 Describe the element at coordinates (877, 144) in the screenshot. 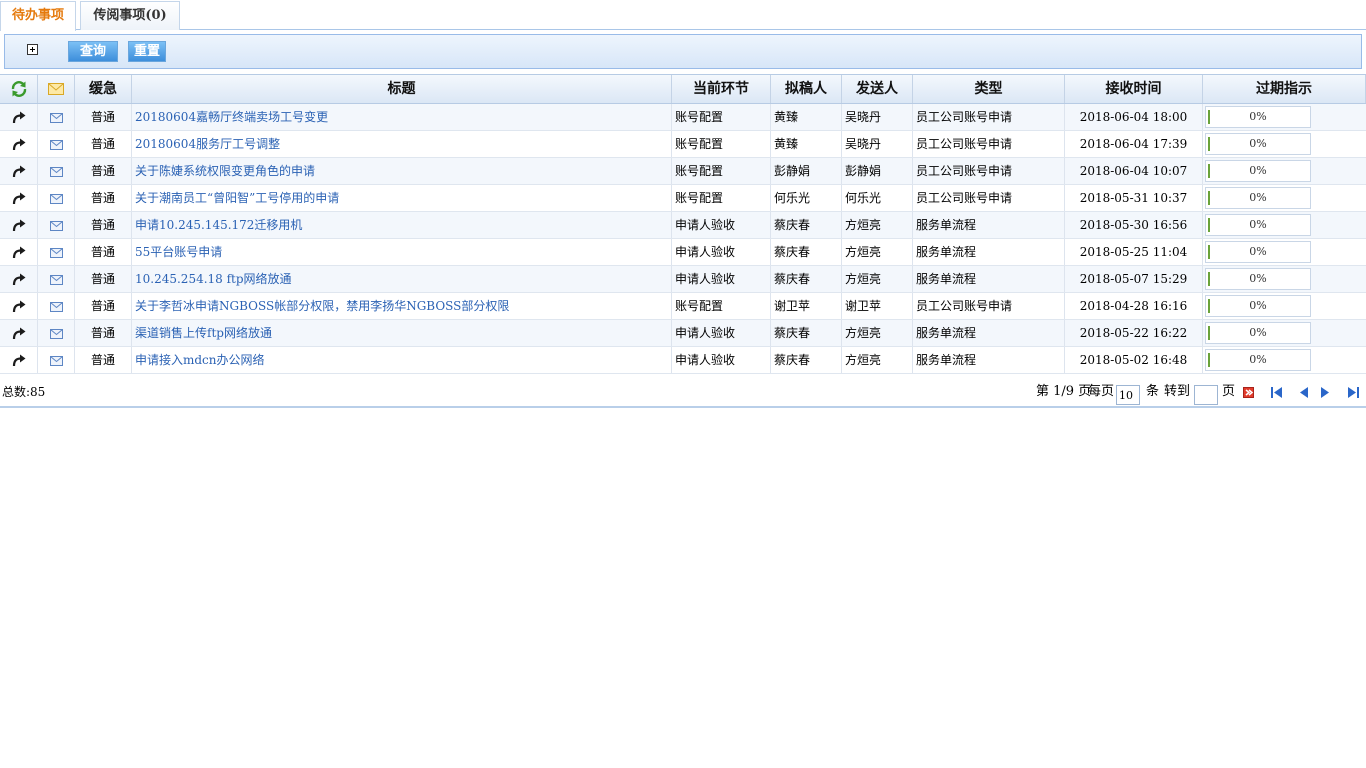

I see `row-sender: 吴晓丹` at that location.